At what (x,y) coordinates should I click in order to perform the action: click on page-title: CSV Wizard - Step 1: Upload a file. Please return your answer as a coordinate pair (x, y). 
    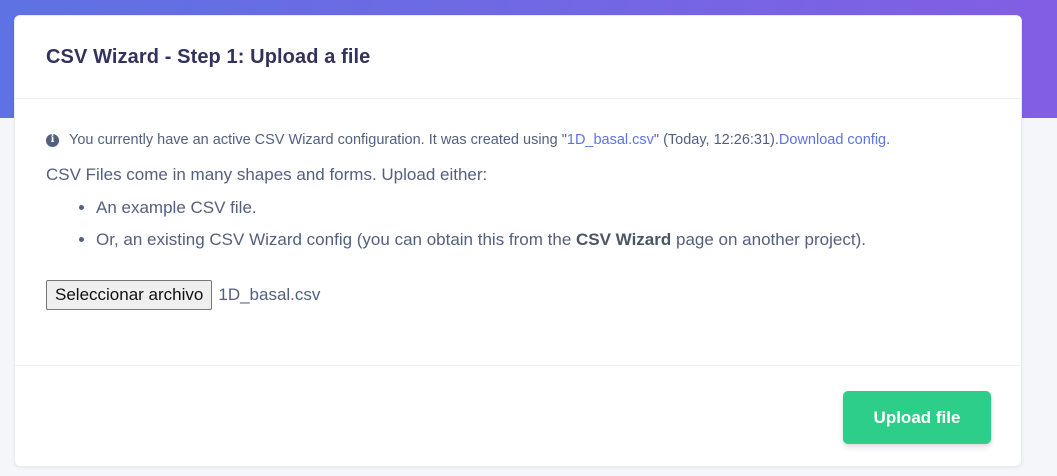
    Looking at the image, I should click on (208, 56).